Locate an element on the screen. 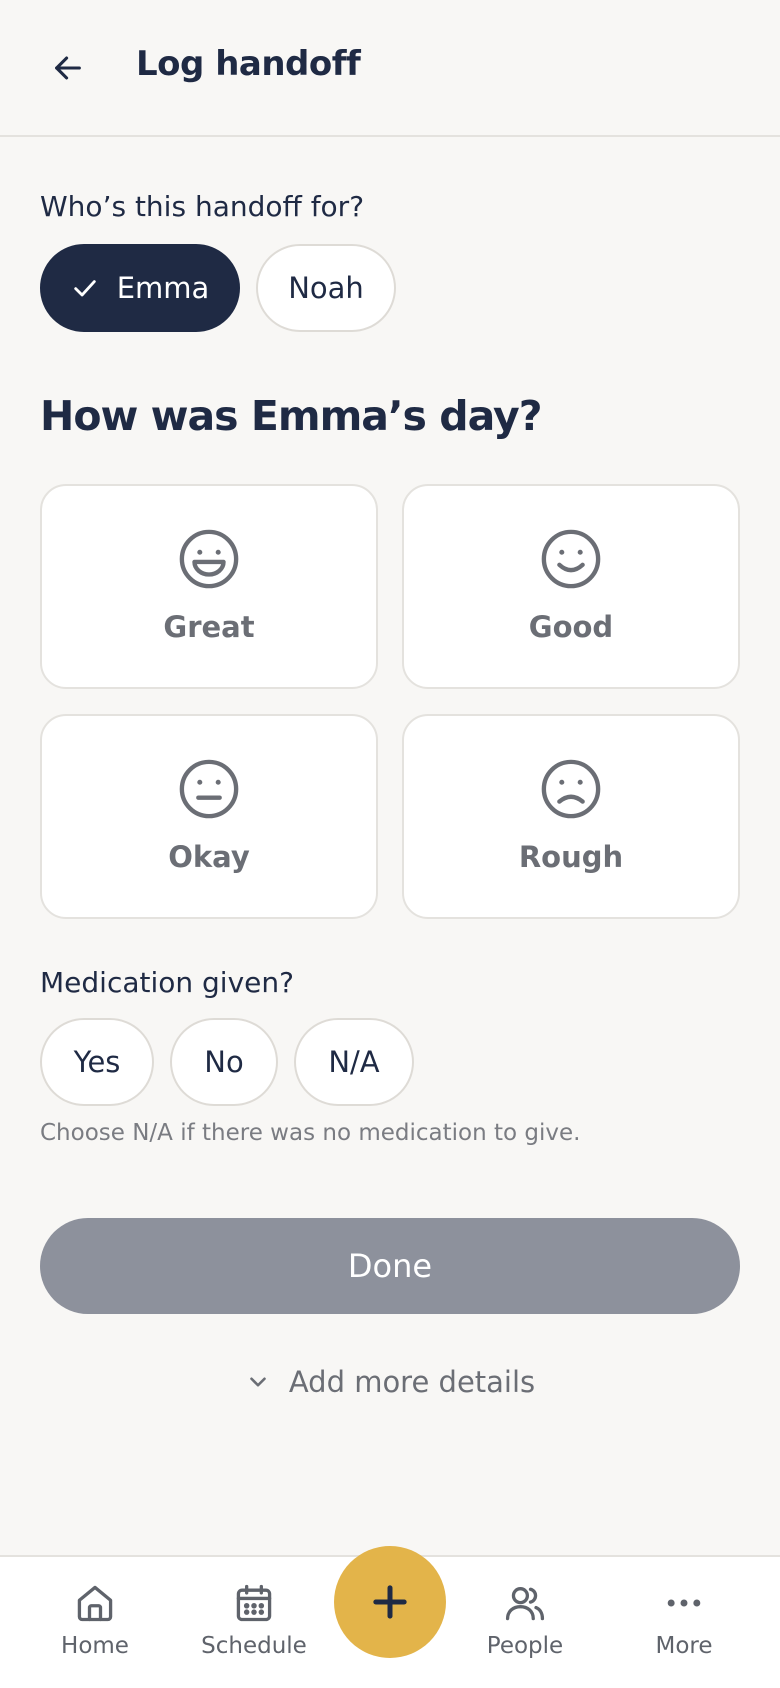 The height and width of the screenshot is (1688, 780). chip-label: Noah is located at coordinates (326, 288).